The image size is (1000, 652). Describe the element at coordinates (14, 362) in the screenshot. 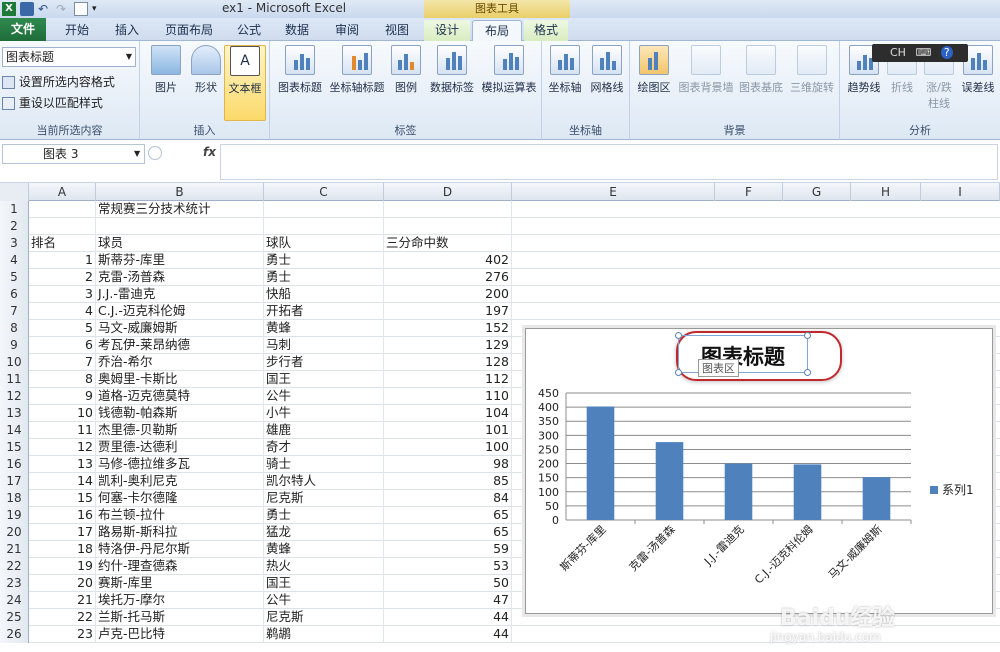

I see `row-header: 10` at that location.